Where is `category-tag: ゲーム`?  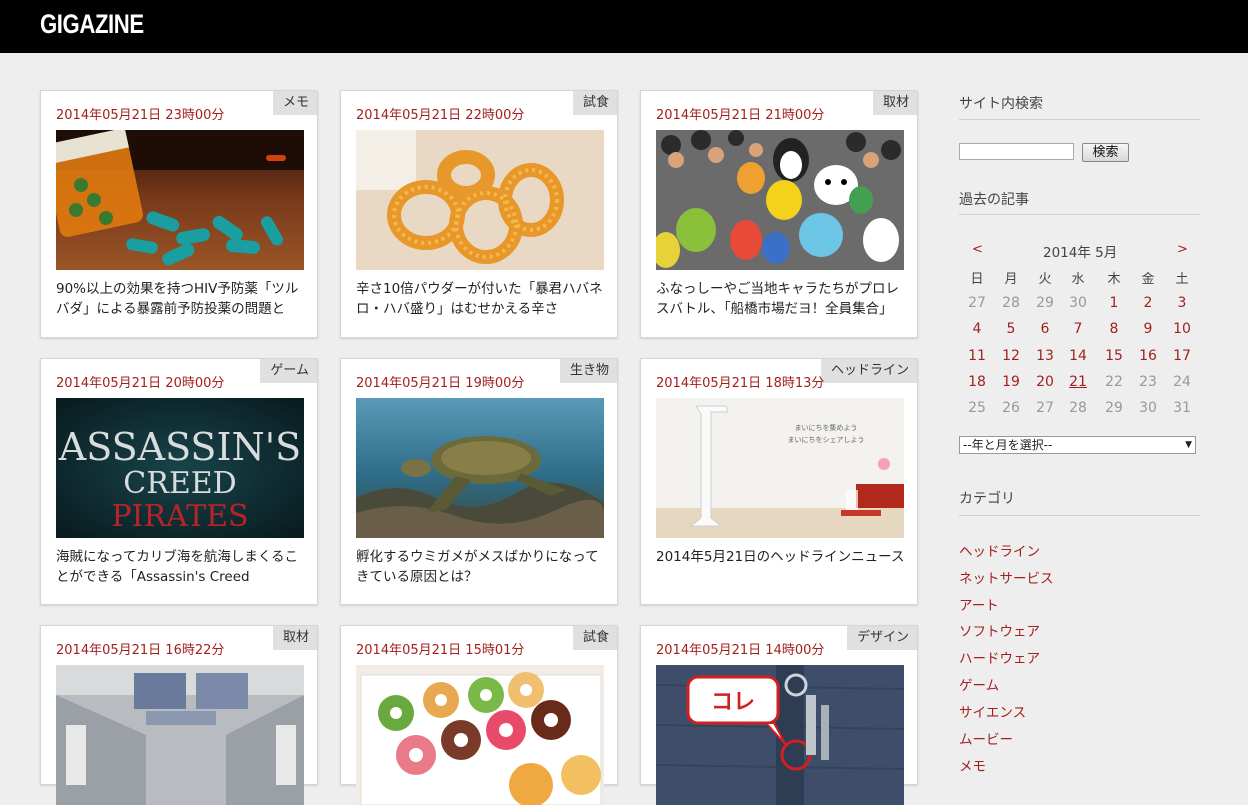 category-tag: ゲーム is located at coordinates (288, 371).